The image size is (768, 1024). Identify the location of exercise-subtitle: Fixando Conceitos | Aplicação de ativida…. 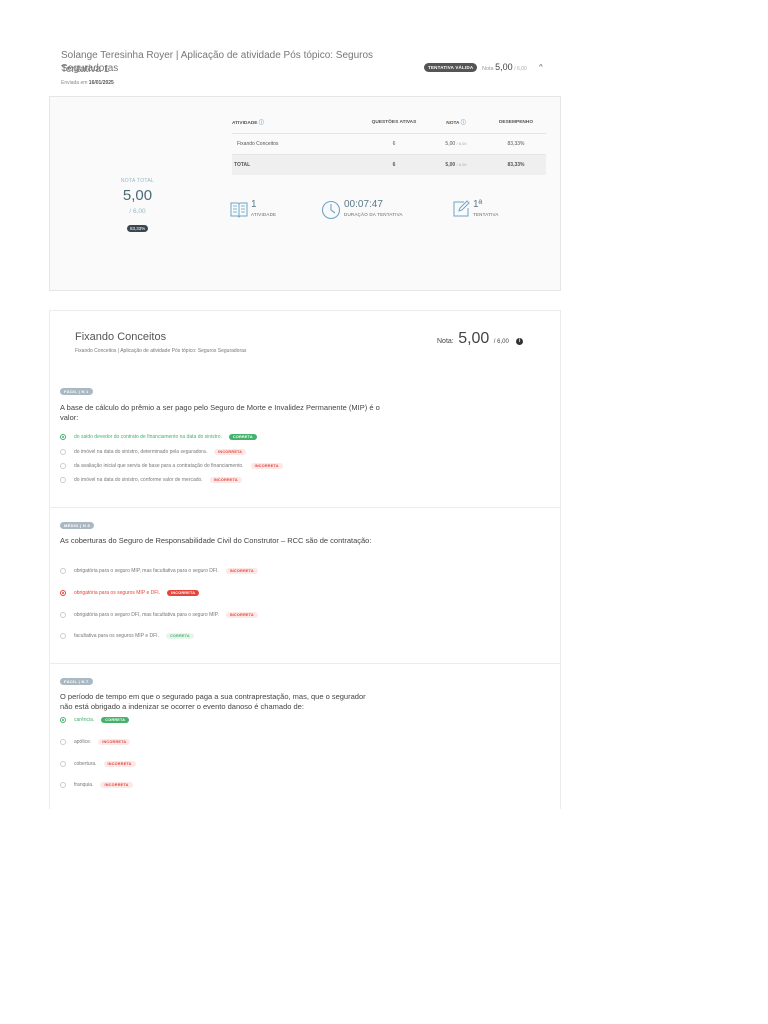
(161, 351).